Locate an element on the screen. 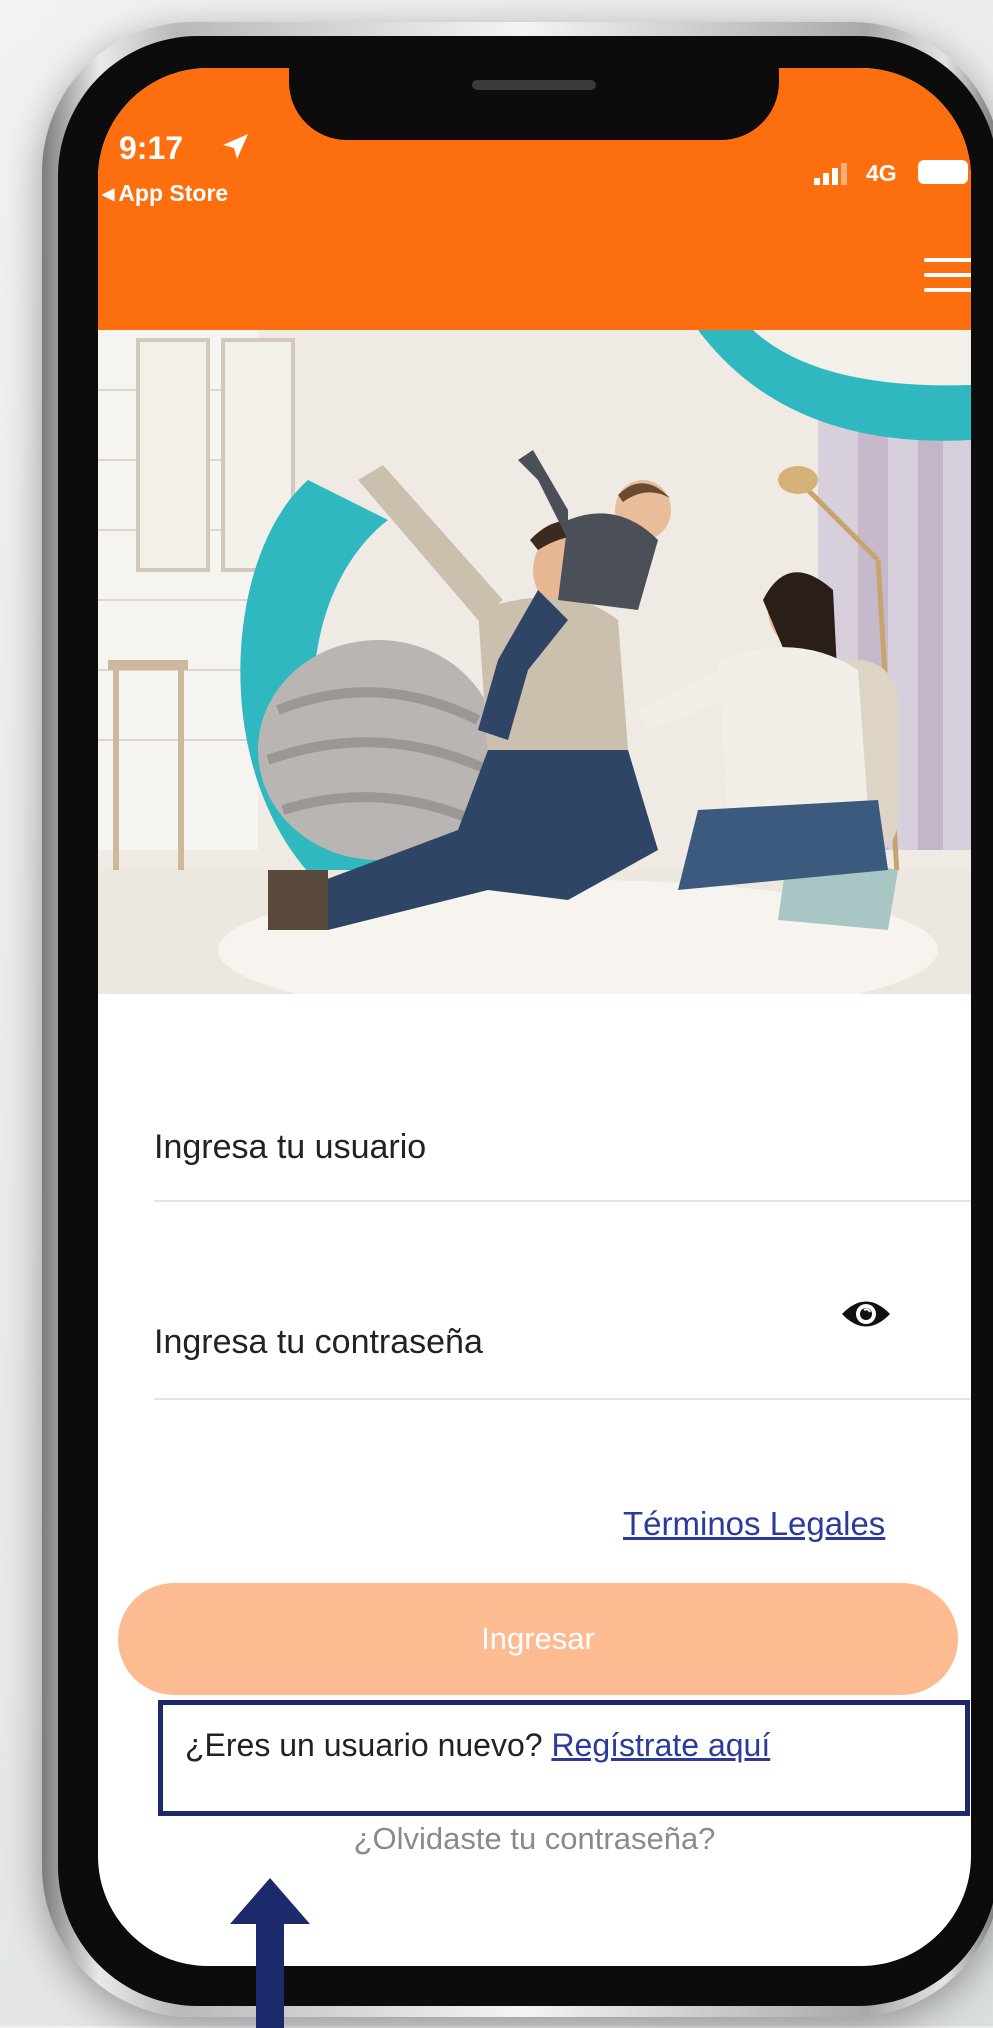 The width and height of the screenshot is (993, 2028). arrow-up-icon is located at coordinates (270, 1953).